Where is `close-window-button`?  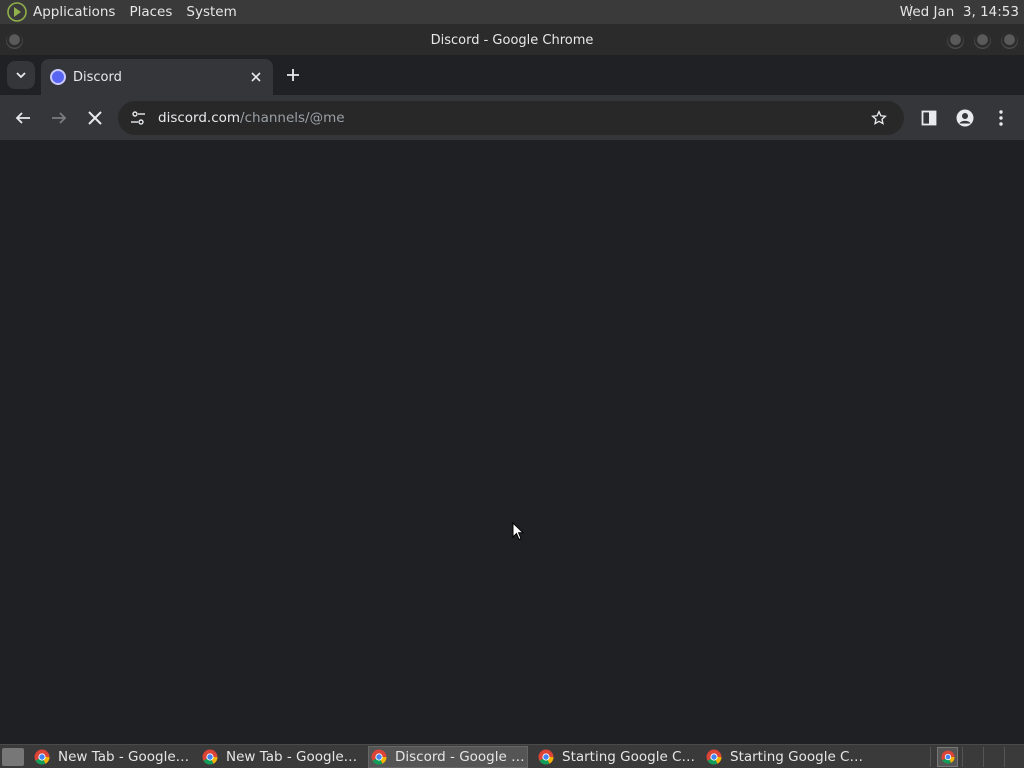
close-window-button is located at coordinates (1009, 40).